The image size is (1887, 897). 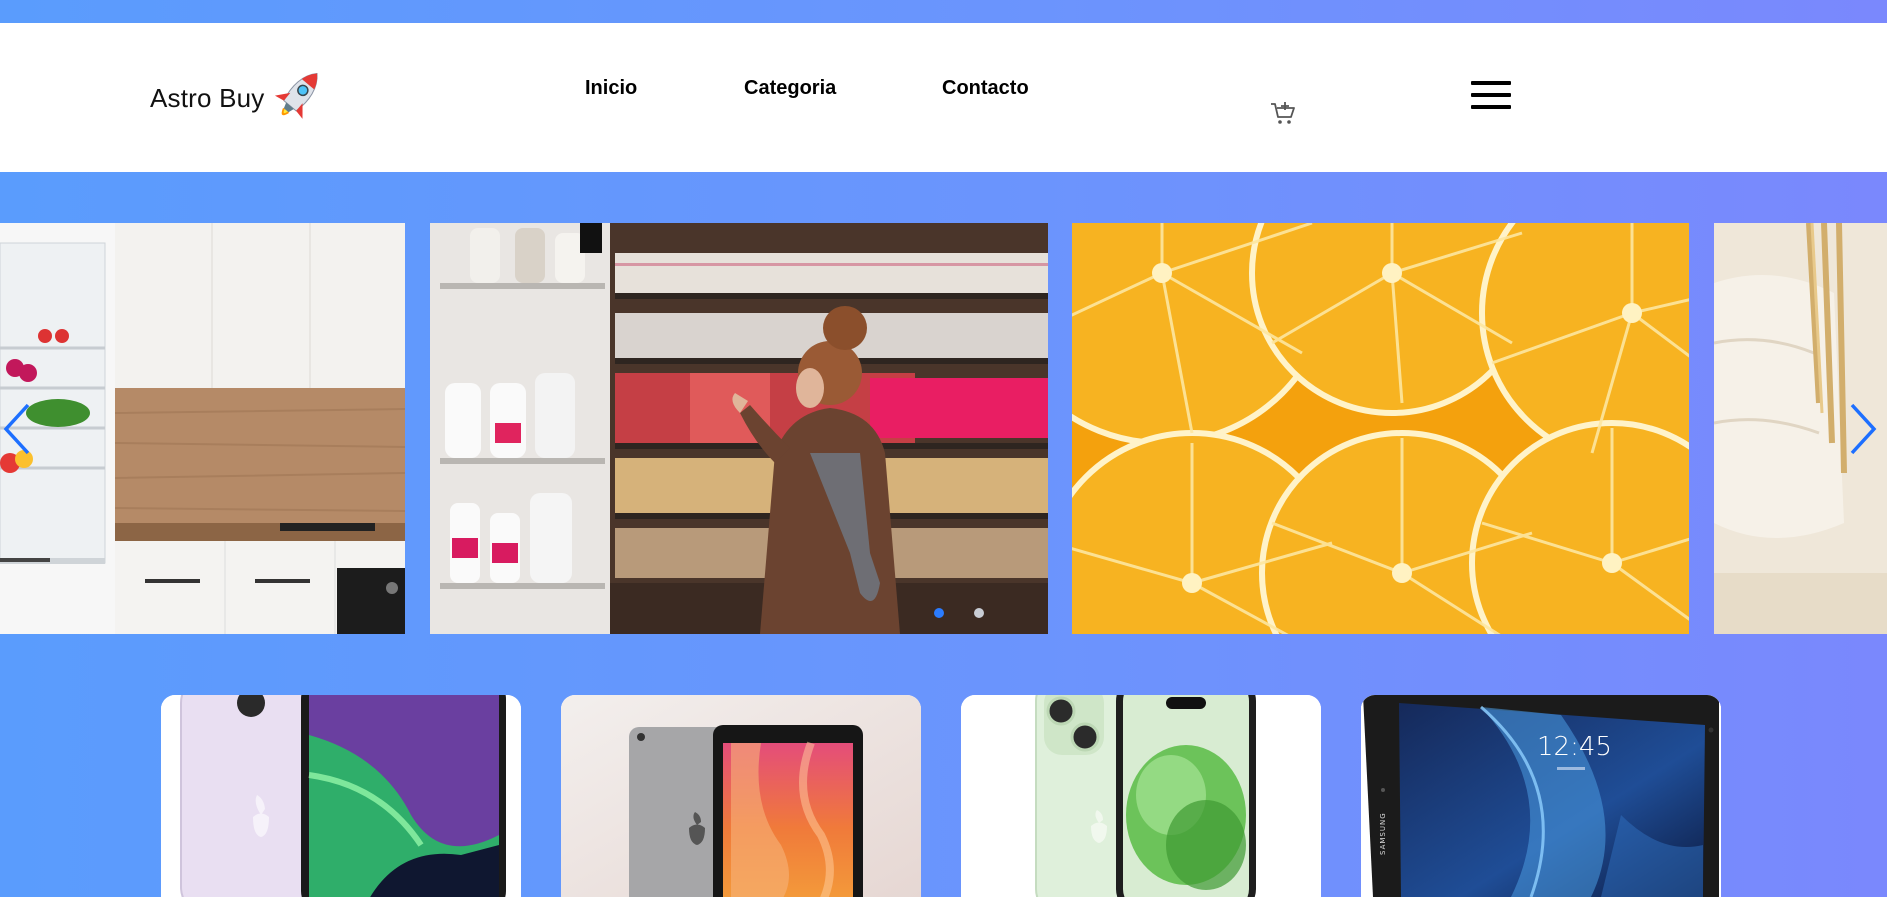 What do you see at coordinates (1383, 833) in the screenshot?
I see `tablet-brand-label: SAMSUNG` at bounding box center [1383, 833].